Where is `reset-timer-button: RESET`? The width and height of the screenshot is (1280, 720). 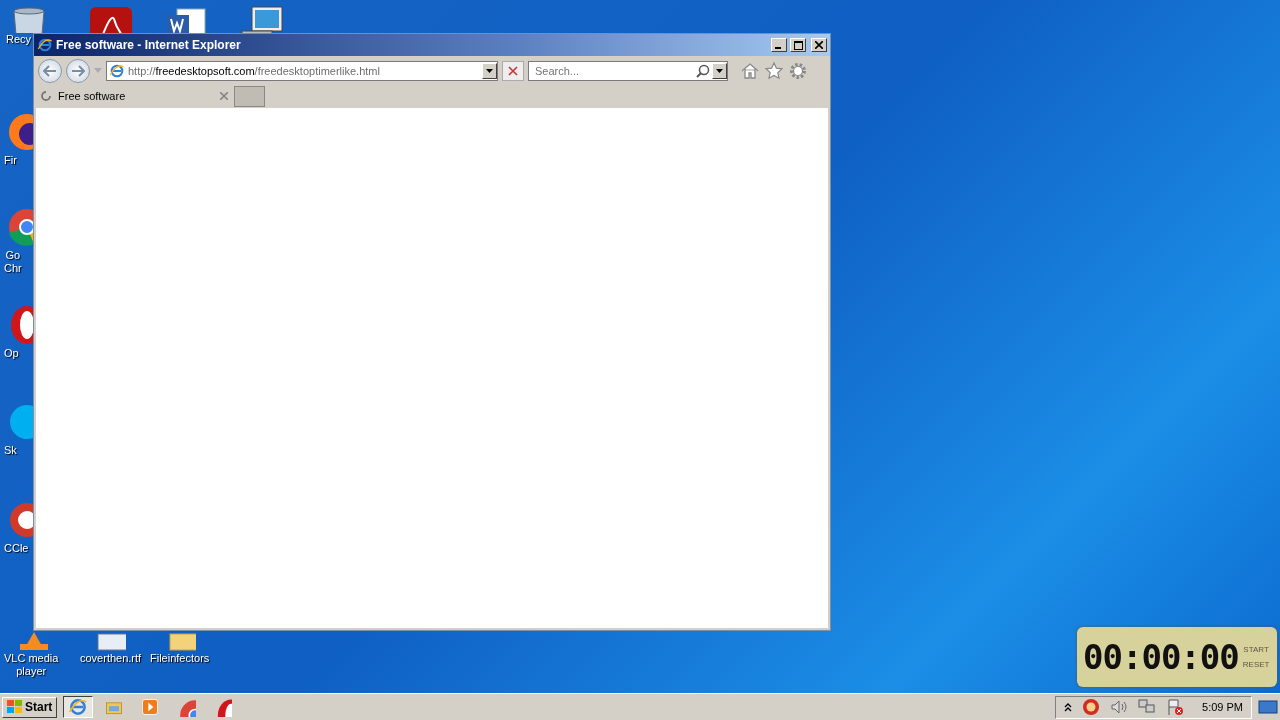
reset-timer-button: RESET is located at coordinates (1256, 664).